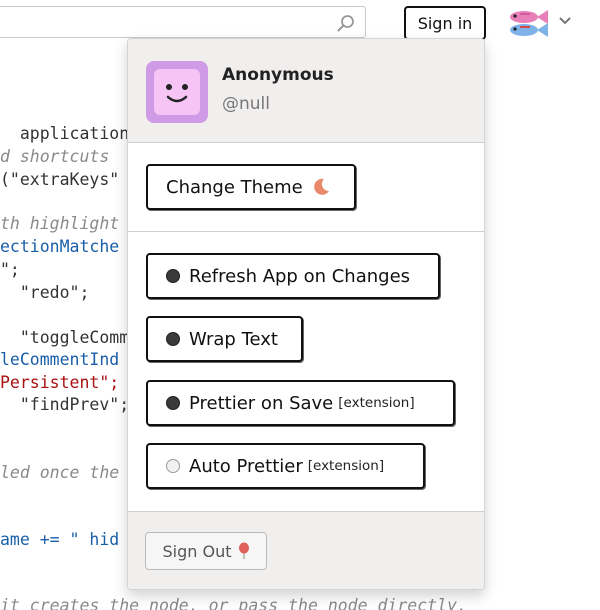  Describe the element at coordinates (65, 337) in the screenshot. I see `code-line: "toggleComm` at that location.